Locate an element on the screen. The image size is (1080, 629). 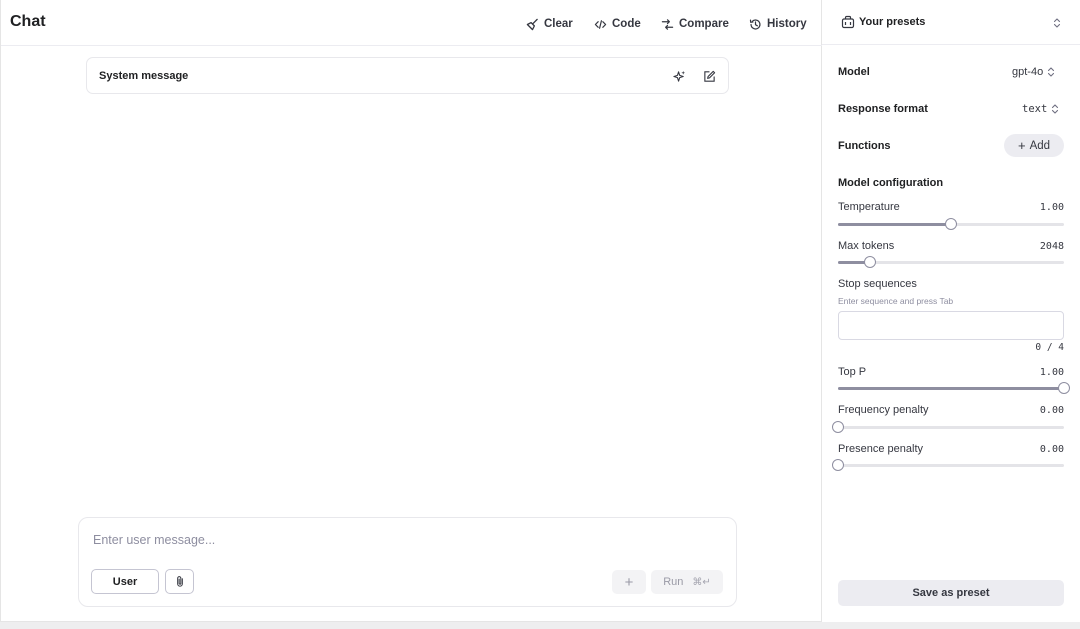
role-toggle-button: User is located at coordinates (125, 581).